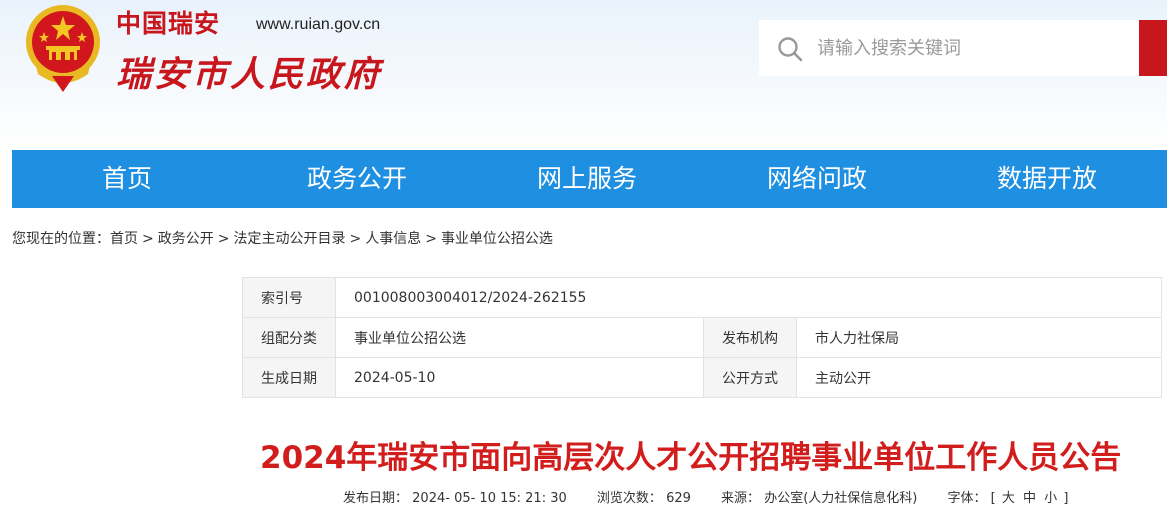  I want to click on meta-label-category: 组配分类, so click(289, 337).